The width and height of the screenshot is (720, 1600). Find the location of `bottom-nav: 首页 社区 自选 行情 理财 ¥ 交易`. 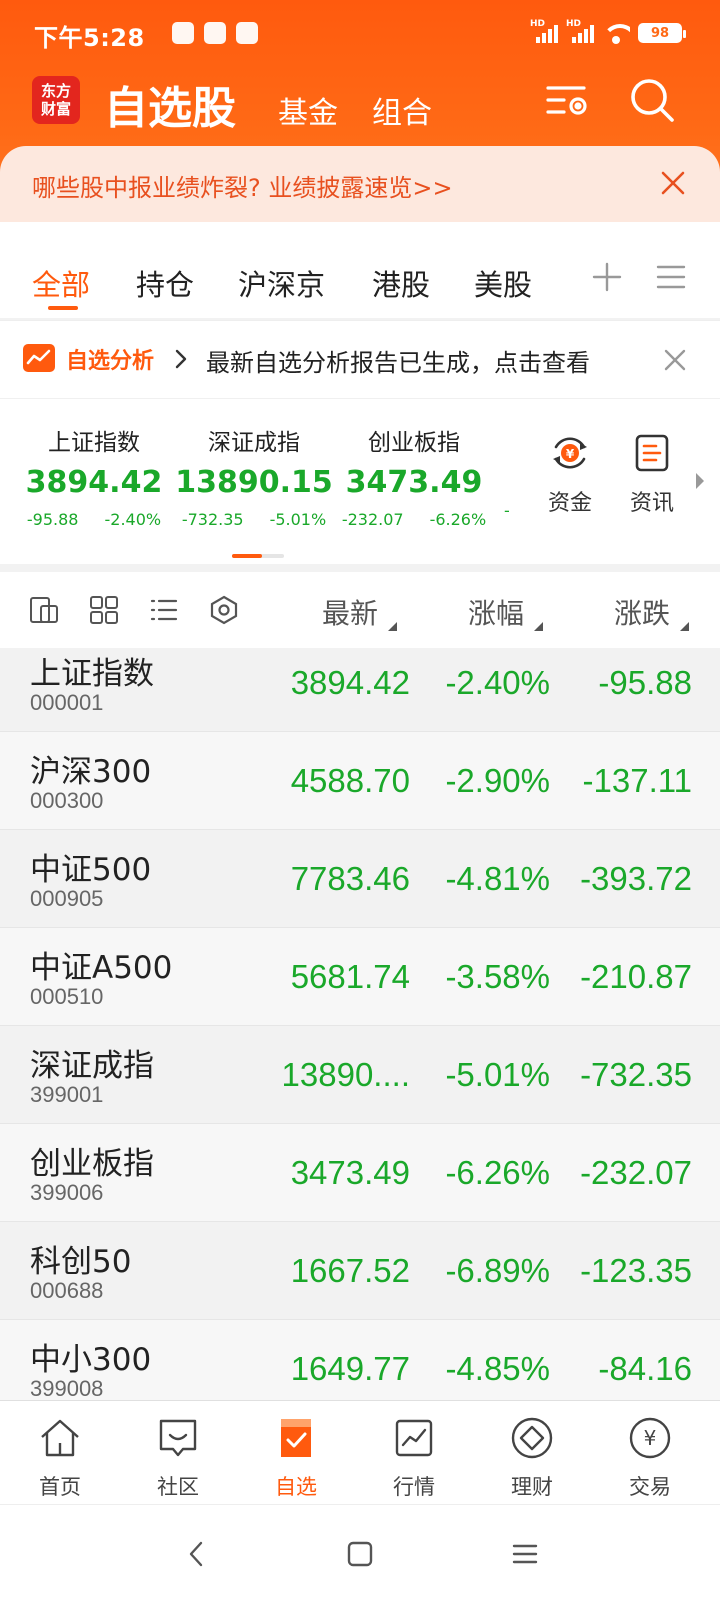

bottom-nav: 首页 社区 自选 行情 理财 ¥ 交易 is located at coordinates (360, 1452).